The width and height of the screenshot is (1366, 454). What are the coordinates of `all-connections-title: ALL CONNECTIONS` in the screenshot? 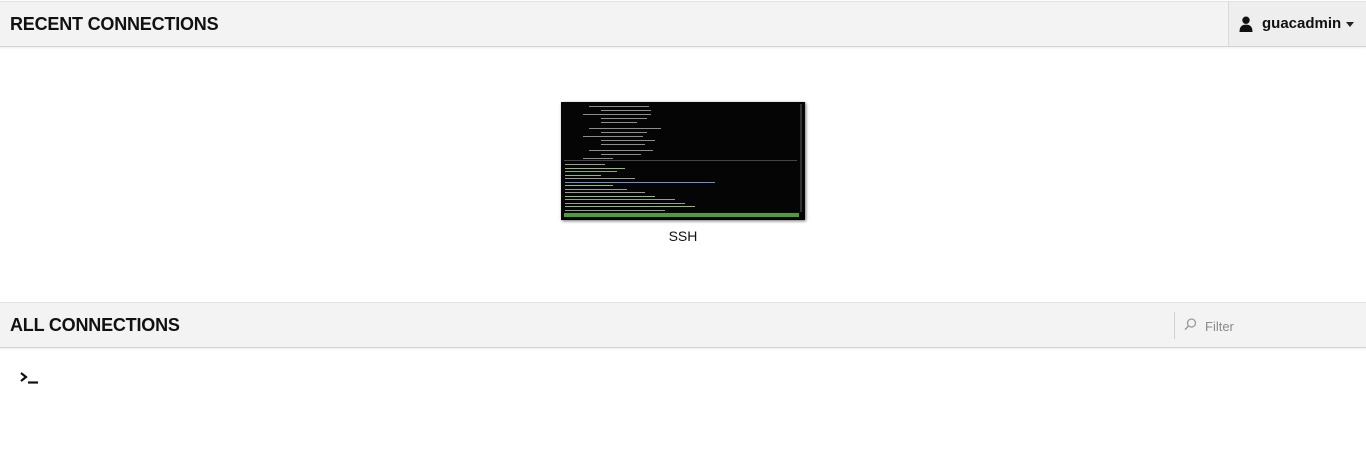 It's located at (95, 325).